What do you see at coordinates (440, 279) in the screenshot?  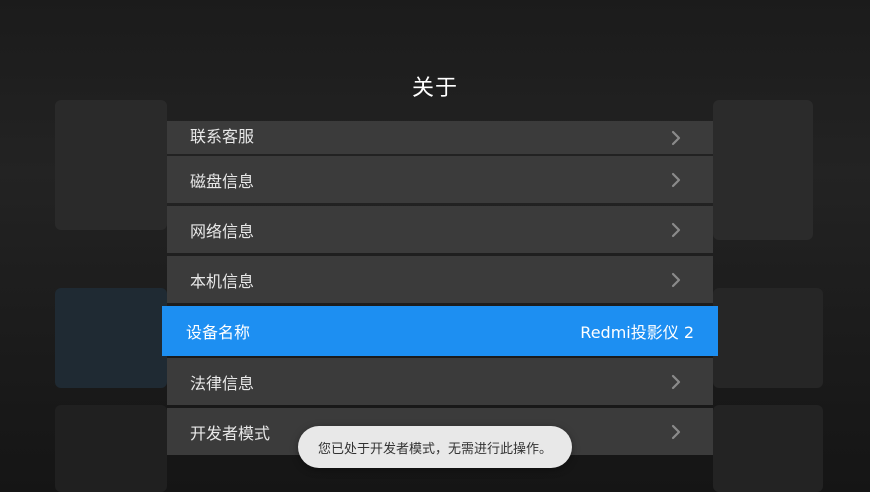 I see `menu-item-device-info: 本机信息` at bounding box center [440, 279].